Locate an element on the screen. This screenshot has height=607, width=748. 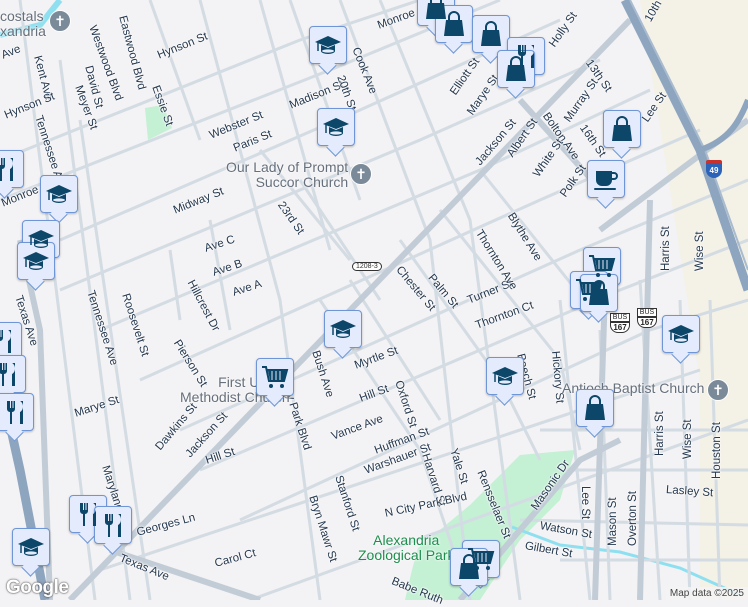
map-attribution: Map data ©2025 is located at coordinates (706, 593).